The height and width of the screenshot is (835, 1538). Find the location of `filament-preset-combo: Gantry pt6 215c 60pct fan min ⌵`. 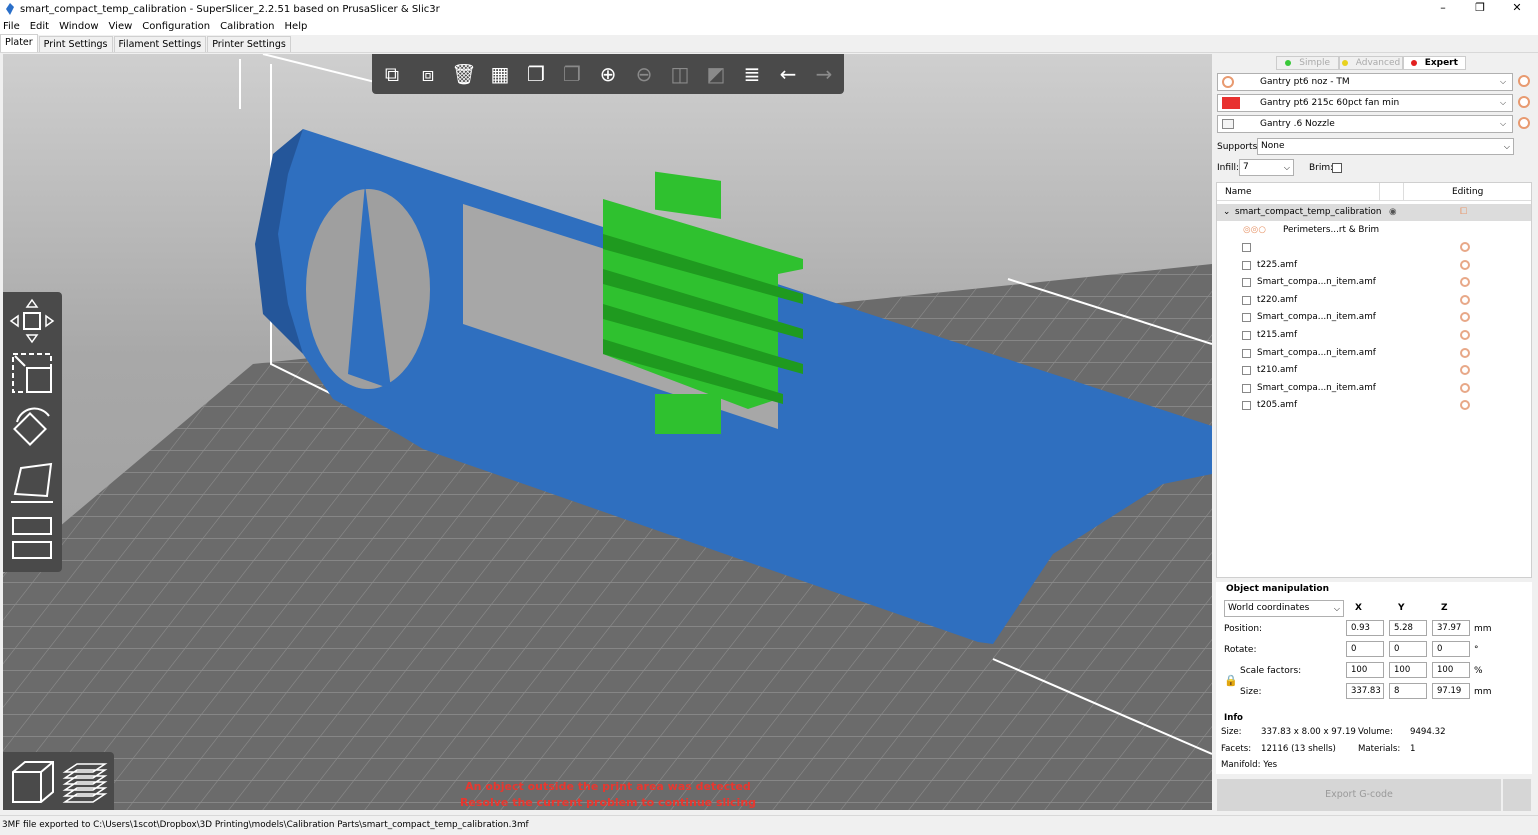

filament-preset-combo: Gantry pt6 215c 60pct fan min ⌵ is located at coordinates (1365, 103).